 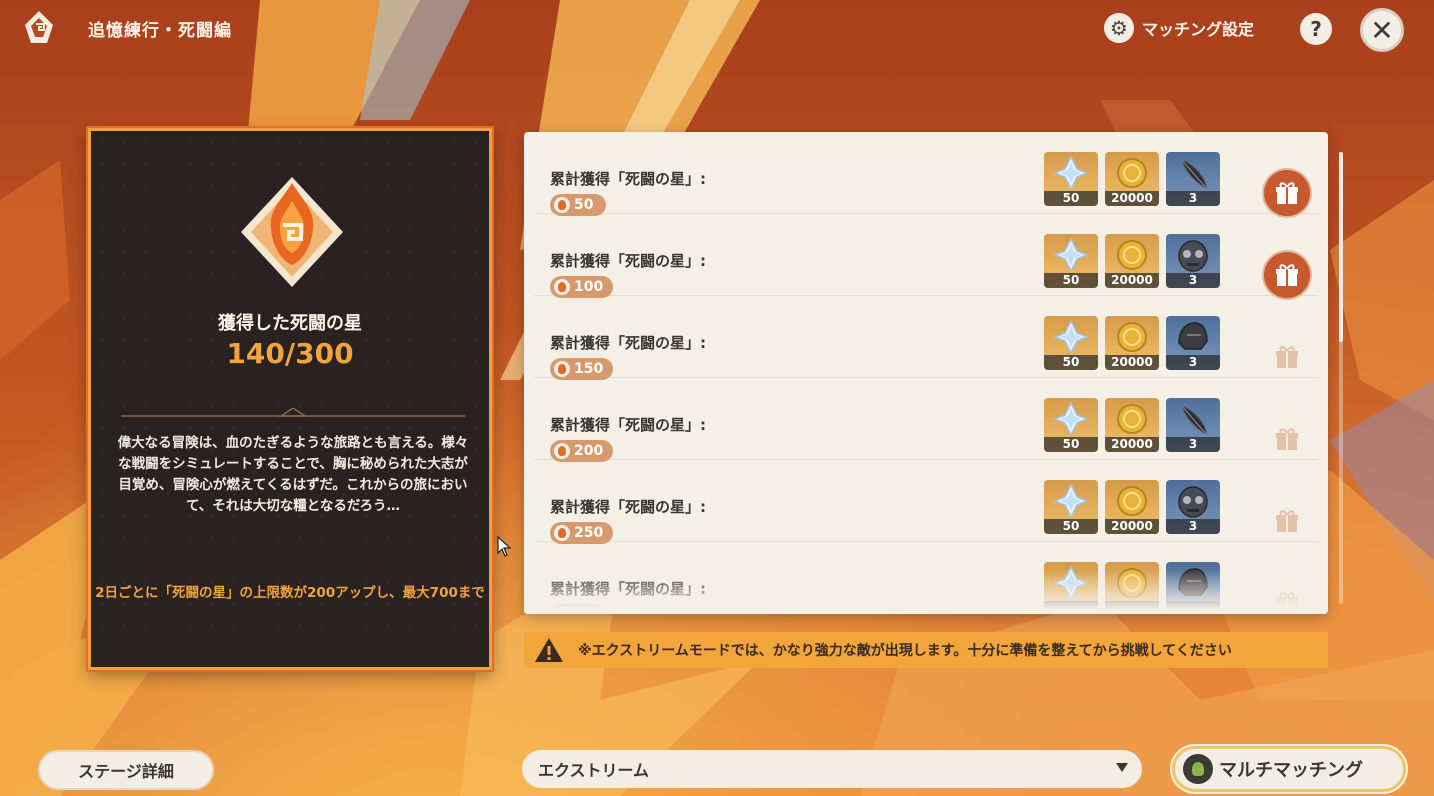 What do you see at coordinates (926, 256) in the screenshot?
I see `reward-row: 累計獲得「死闘の星」: 100 50 20000 3` at bounding box center [926, 256].